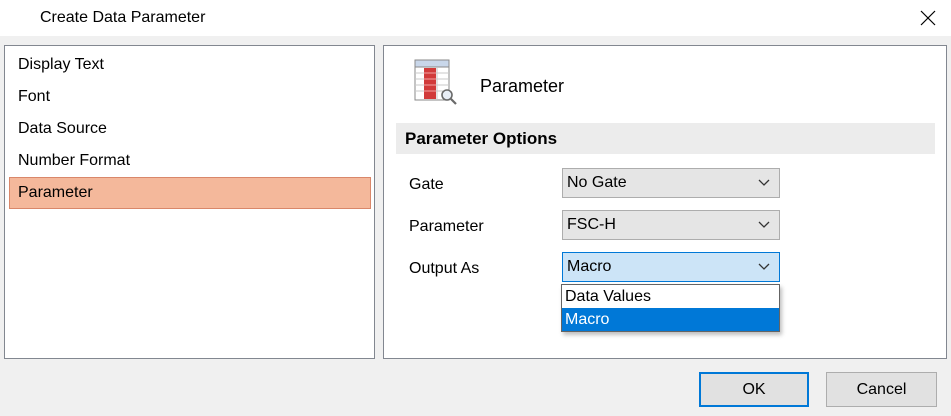 The width and height of the screenshot is (951, 416). I want to click on window-title: Create Data Parameter, so click(123, 17).